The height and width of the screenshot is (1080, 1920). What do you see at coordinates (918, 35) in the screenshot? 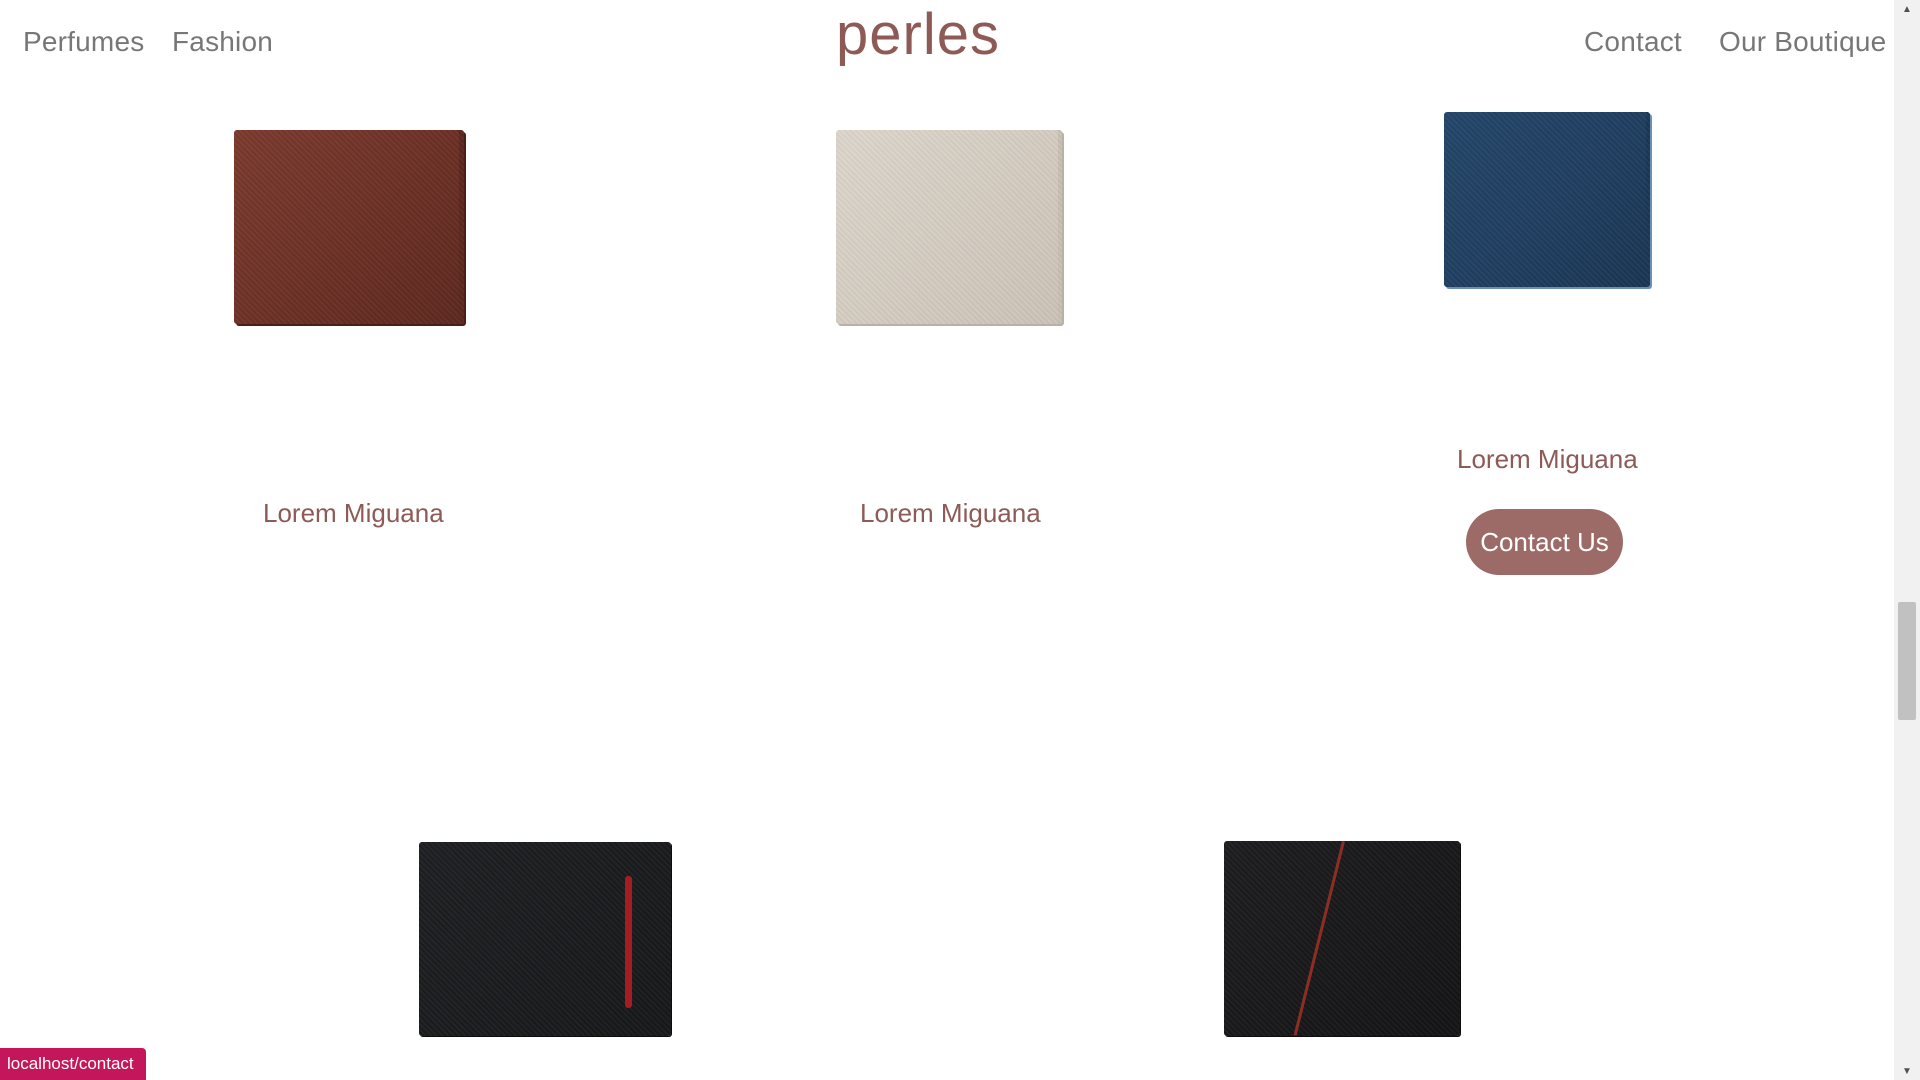
I see `site-logo: perles` at bounding box center [918, 35].